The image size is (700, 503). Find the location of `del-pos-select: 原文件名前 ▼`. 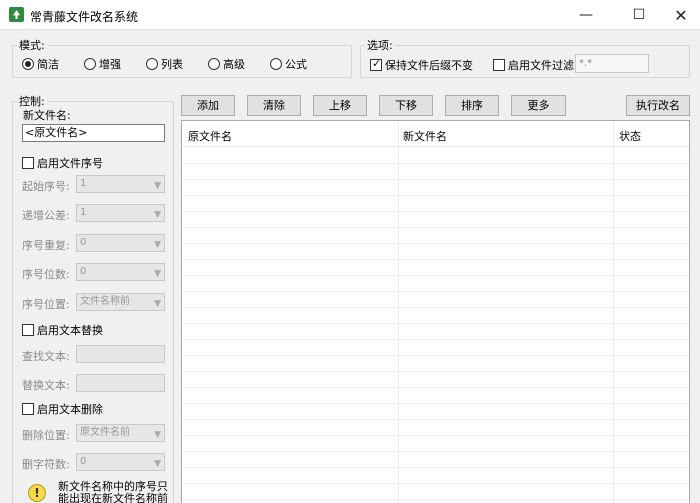

del-pos-select: 原文件名前 ▼ is located at coordinates (120, 433).